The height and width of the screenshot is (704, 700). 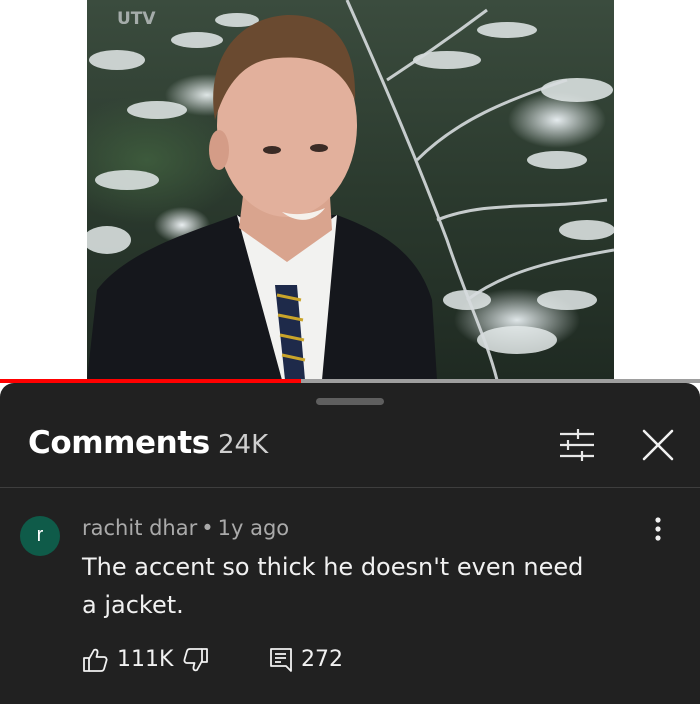 What do you see at coordinates (119, 443) in the screenshot?
I see `comments-title: Comments` at bounding box center [119, 443].